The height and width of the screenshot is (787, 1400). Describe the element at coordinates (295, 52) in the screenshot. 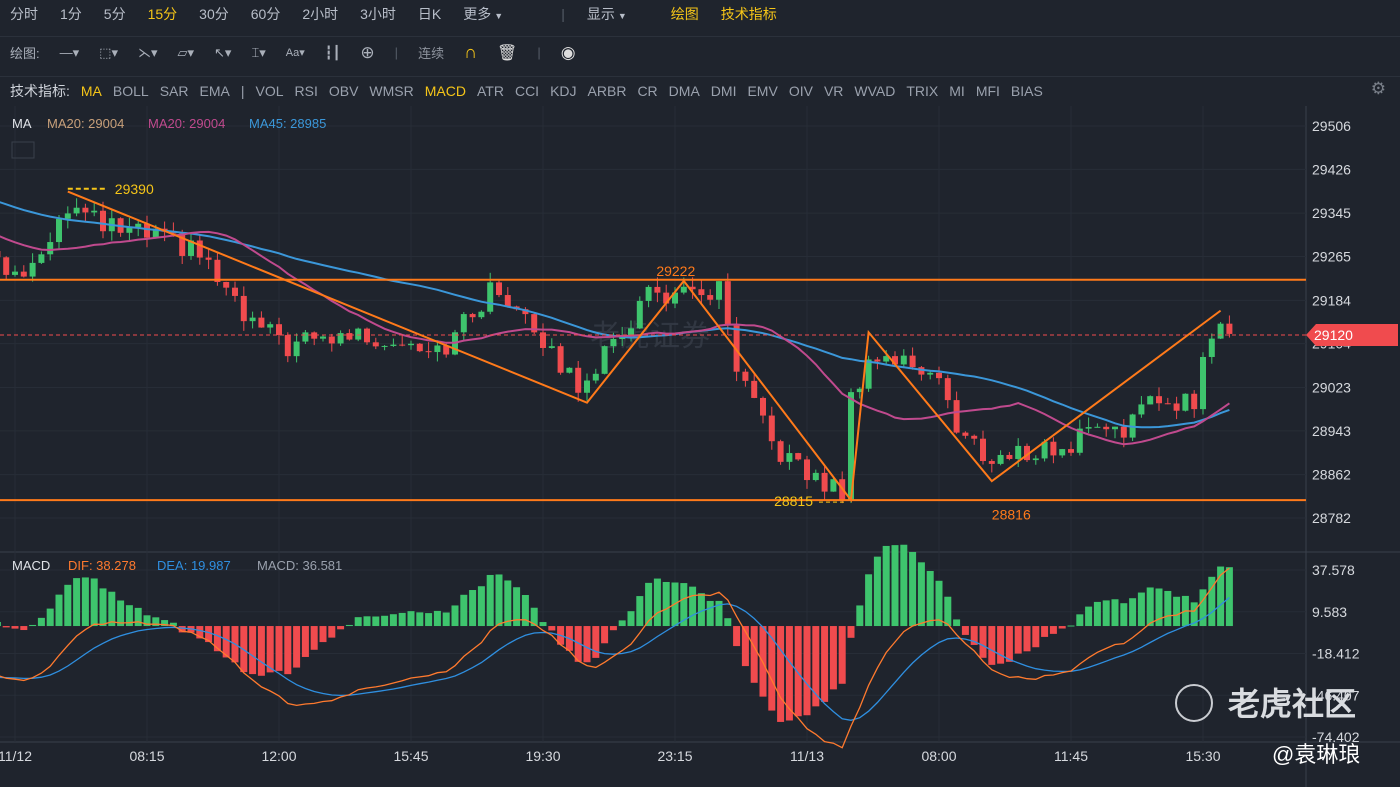

I see `text-tool-icon: Aa▾` at that location.